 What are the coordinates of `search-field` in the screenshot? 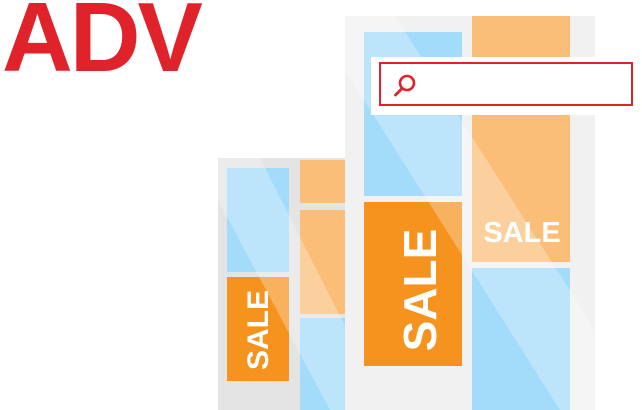 It's located at (506, 84).